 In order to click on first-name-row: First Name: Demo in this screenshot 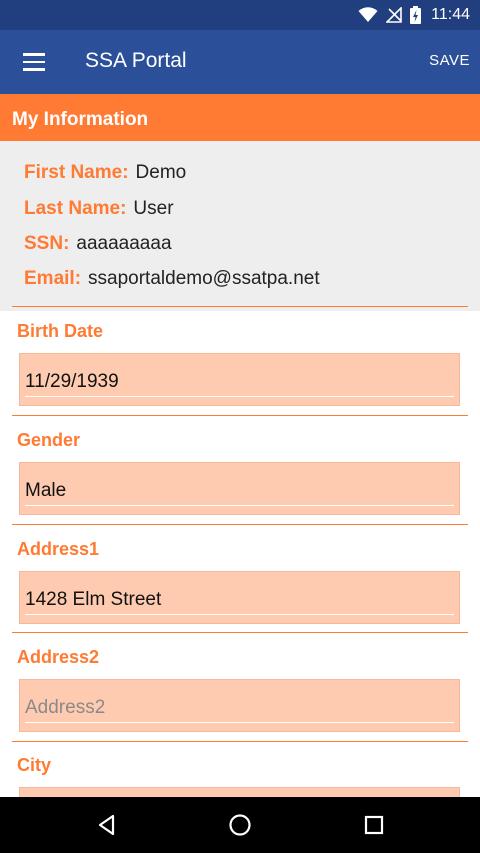, I will do `click(105, 173)`.